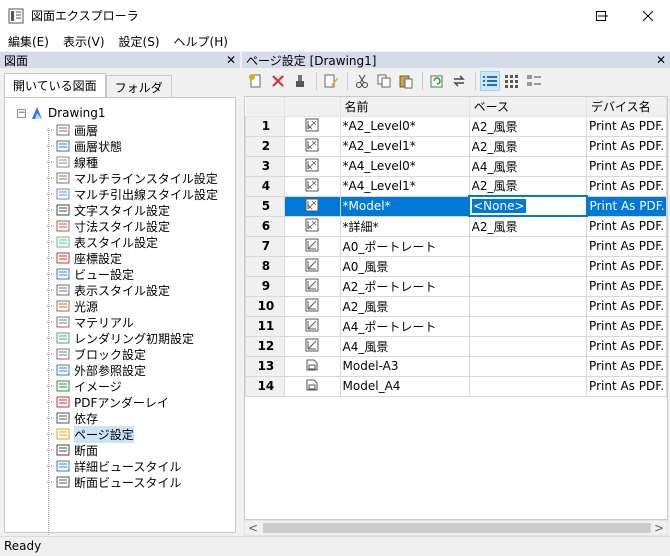  Describe the element at coordinates (404, 166) in the screenshot. I see `name-cell: *A4_Level0*` at that location.